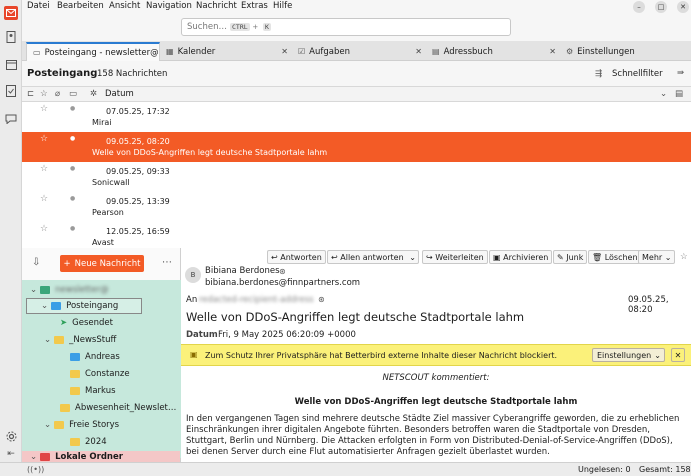 This screenshot has width=691, height=476. I want to click on maximize-icon: □, so click(661, 7).